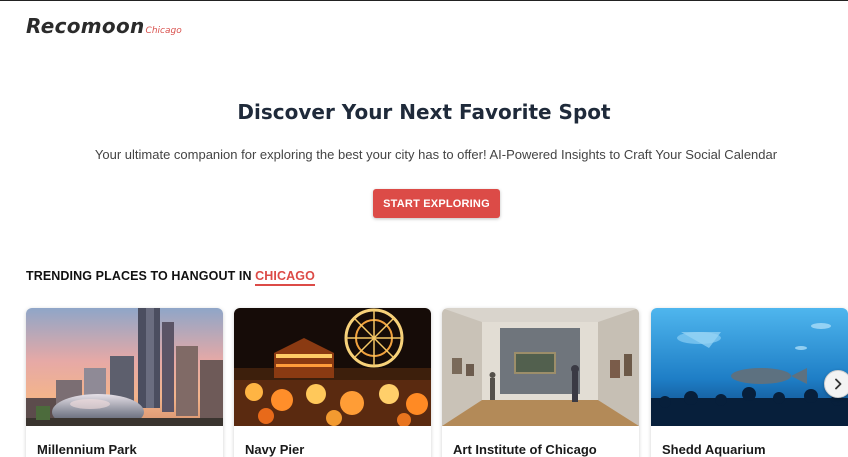 This screenshot has height=457, width=848. Describe the element at coordinates (436, 203) in the screenshot. I see `start-exploring-button: START EXPLORING` at that location.